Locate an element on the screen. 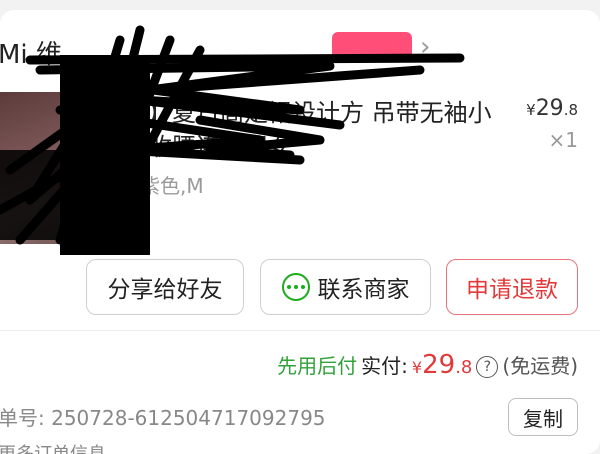  contact-label: 联系商家 is located at coordinates (363, 290).